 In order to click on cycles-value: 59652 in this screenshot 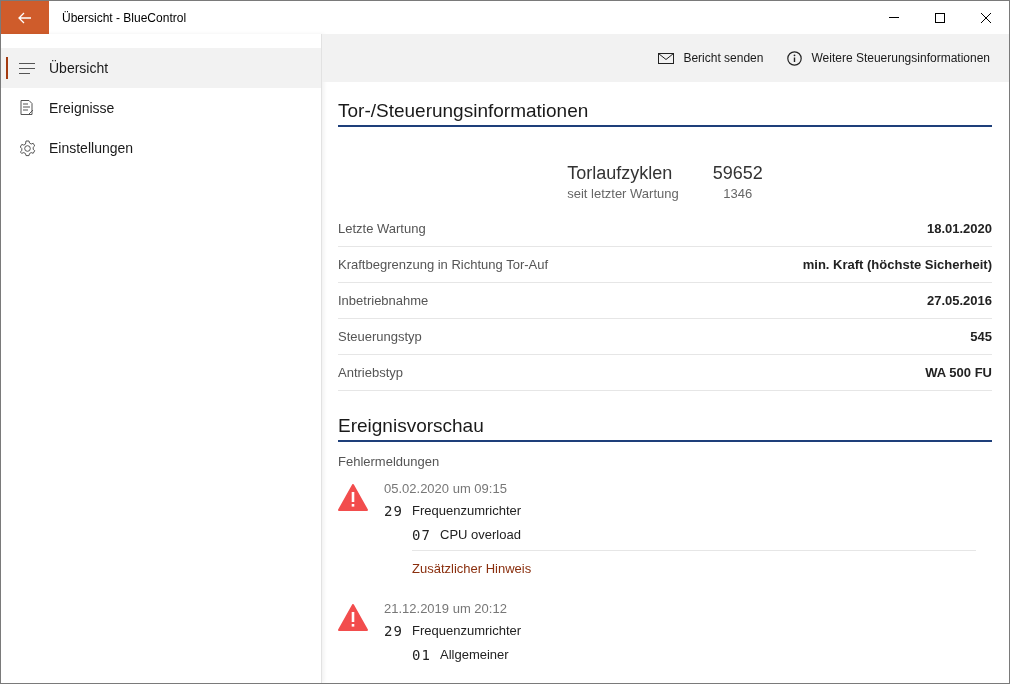, I will do `click(737, 173)`.